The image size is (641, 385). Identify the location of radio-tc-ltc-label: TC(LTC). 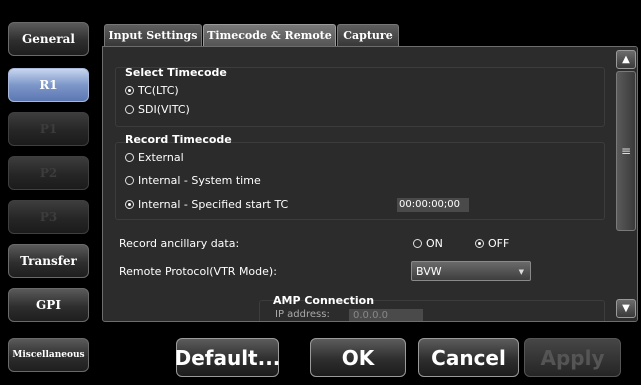
(158, 90).